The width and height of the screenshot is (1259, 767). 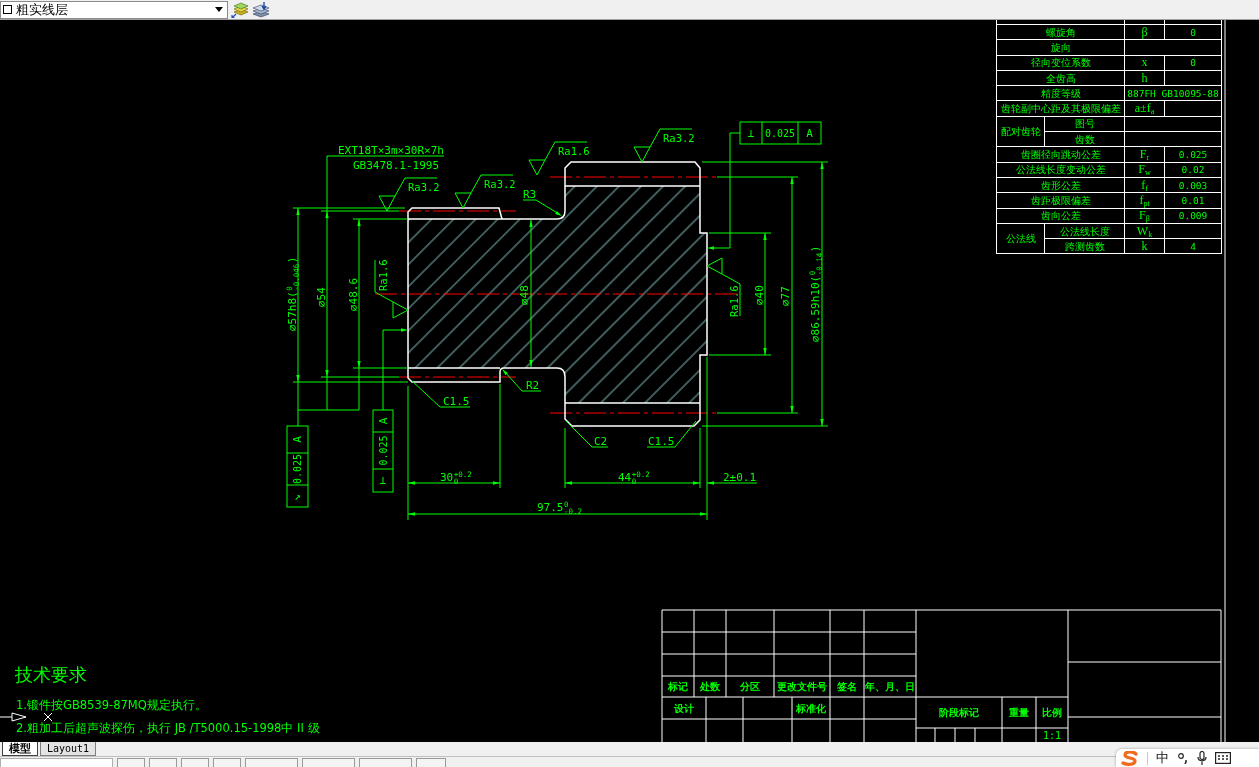 What do you see at coordinates (261, 9) in the screenshot?
I see `layer-stack-down-arrow-icon` at bounding box center [261, 9].